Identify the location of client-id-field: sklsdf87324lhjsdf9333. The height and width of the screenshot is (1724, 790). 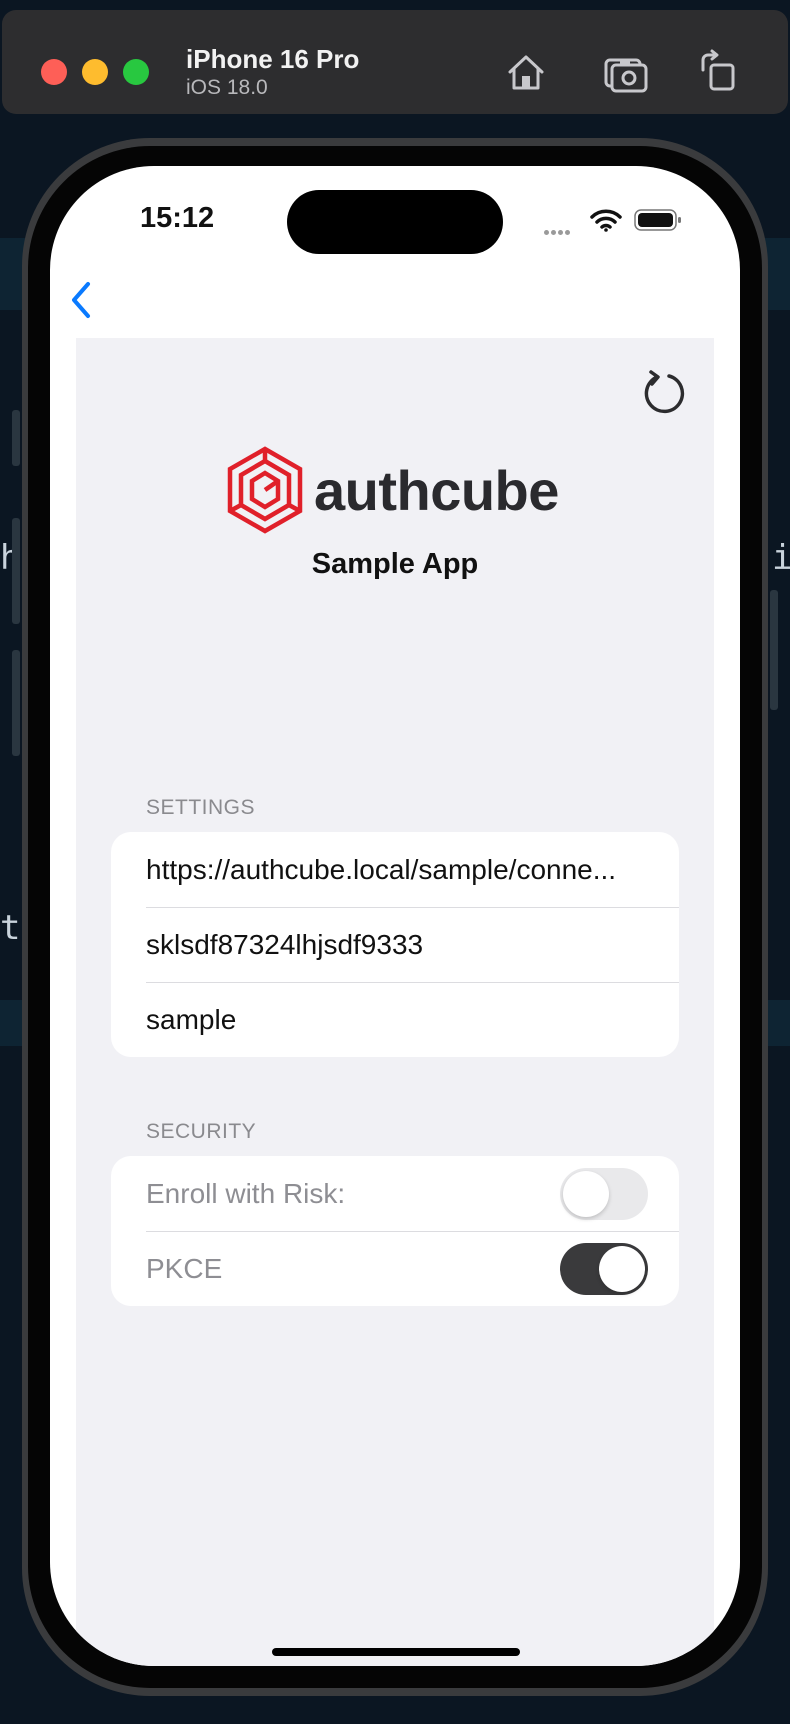
(284, 944).